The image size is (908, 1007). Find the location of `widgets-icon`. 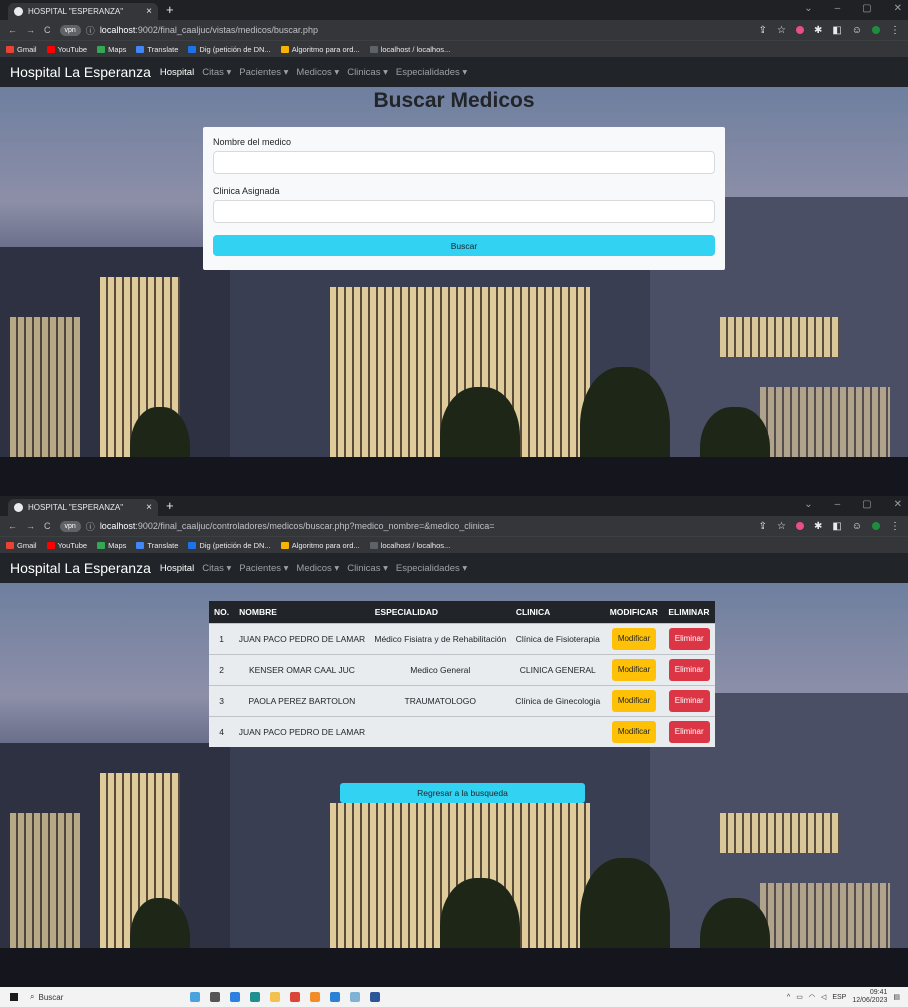

widgets-icon is located at coordinates (195, 997).